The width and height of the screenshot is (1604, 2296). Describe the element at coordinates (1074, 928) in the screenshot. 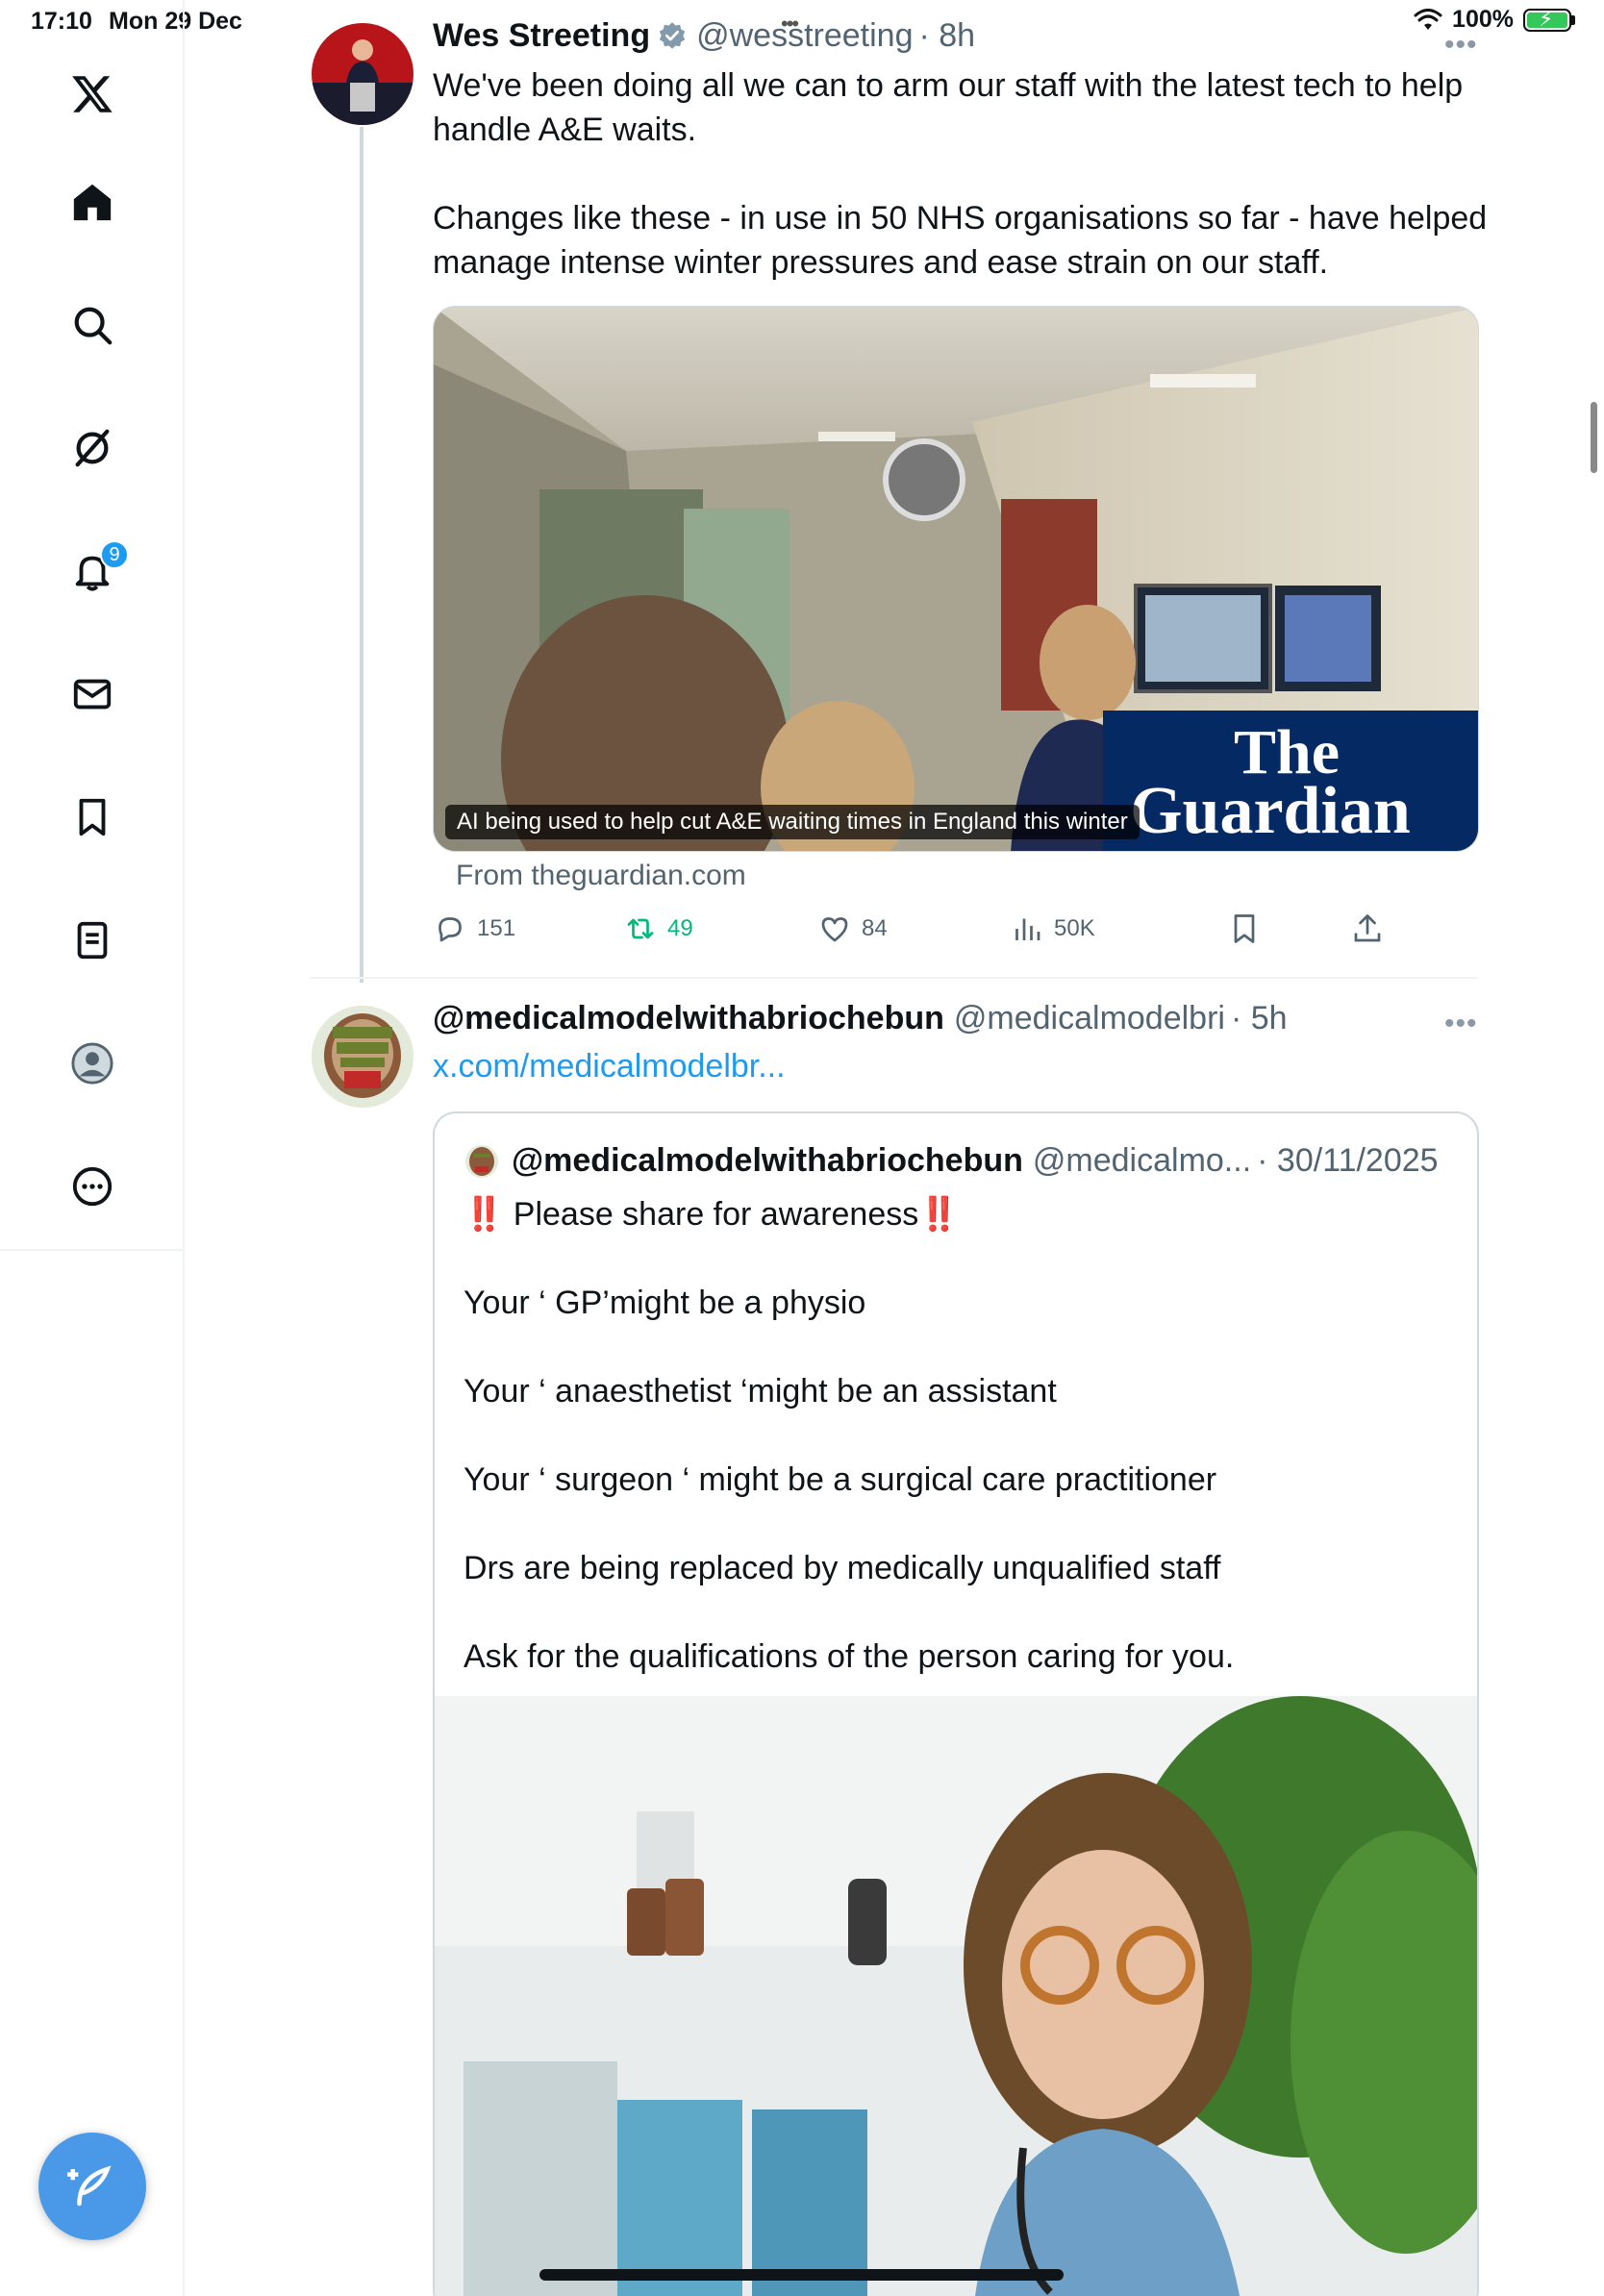

I see `view-count: 50K` at that location.